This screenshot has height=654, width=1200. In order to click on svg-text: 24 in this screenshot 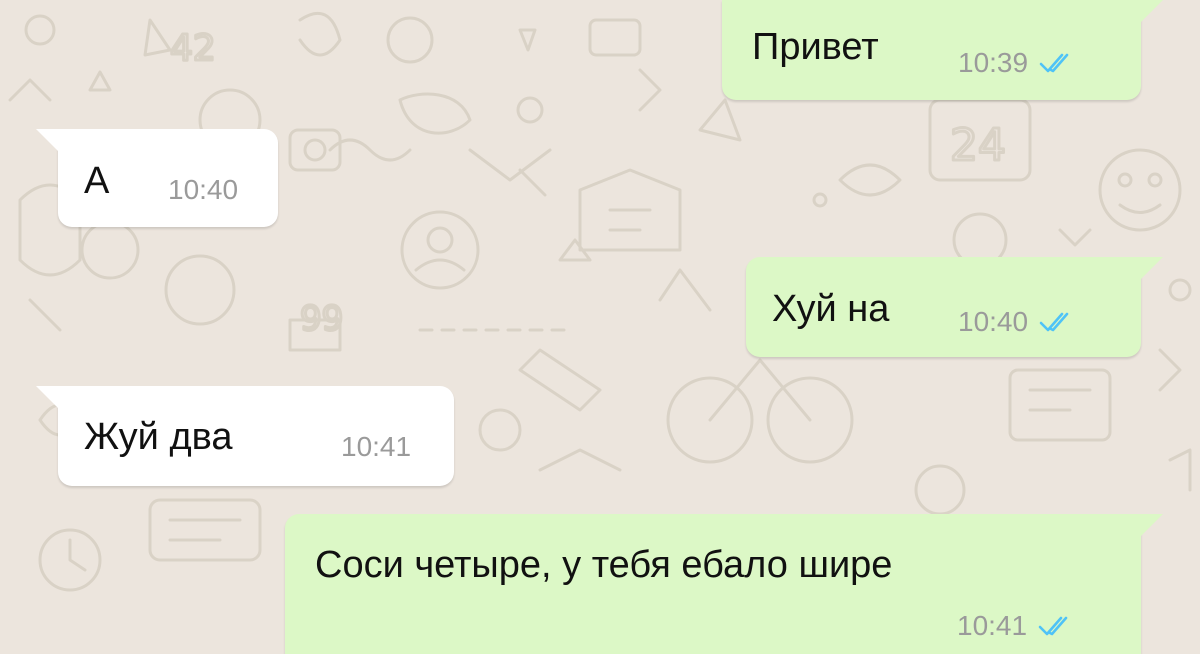, I will do `click(978, 145)`.